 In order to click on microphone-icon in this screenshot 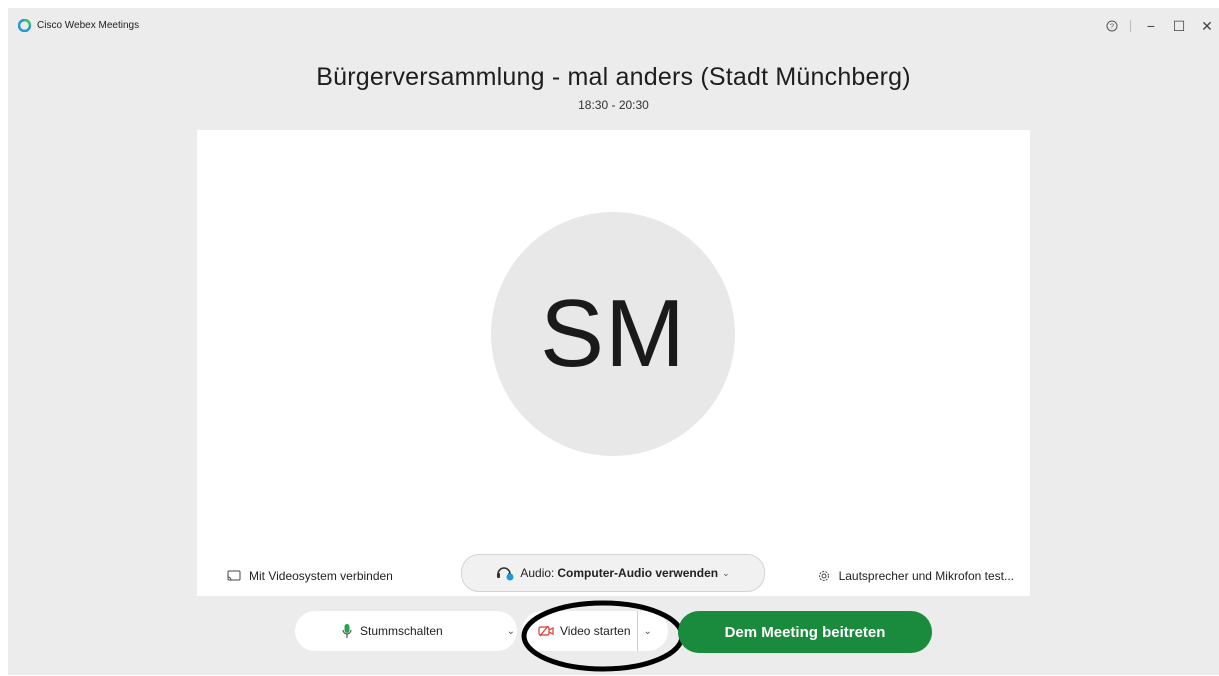, I will do `click(347, 631)`.